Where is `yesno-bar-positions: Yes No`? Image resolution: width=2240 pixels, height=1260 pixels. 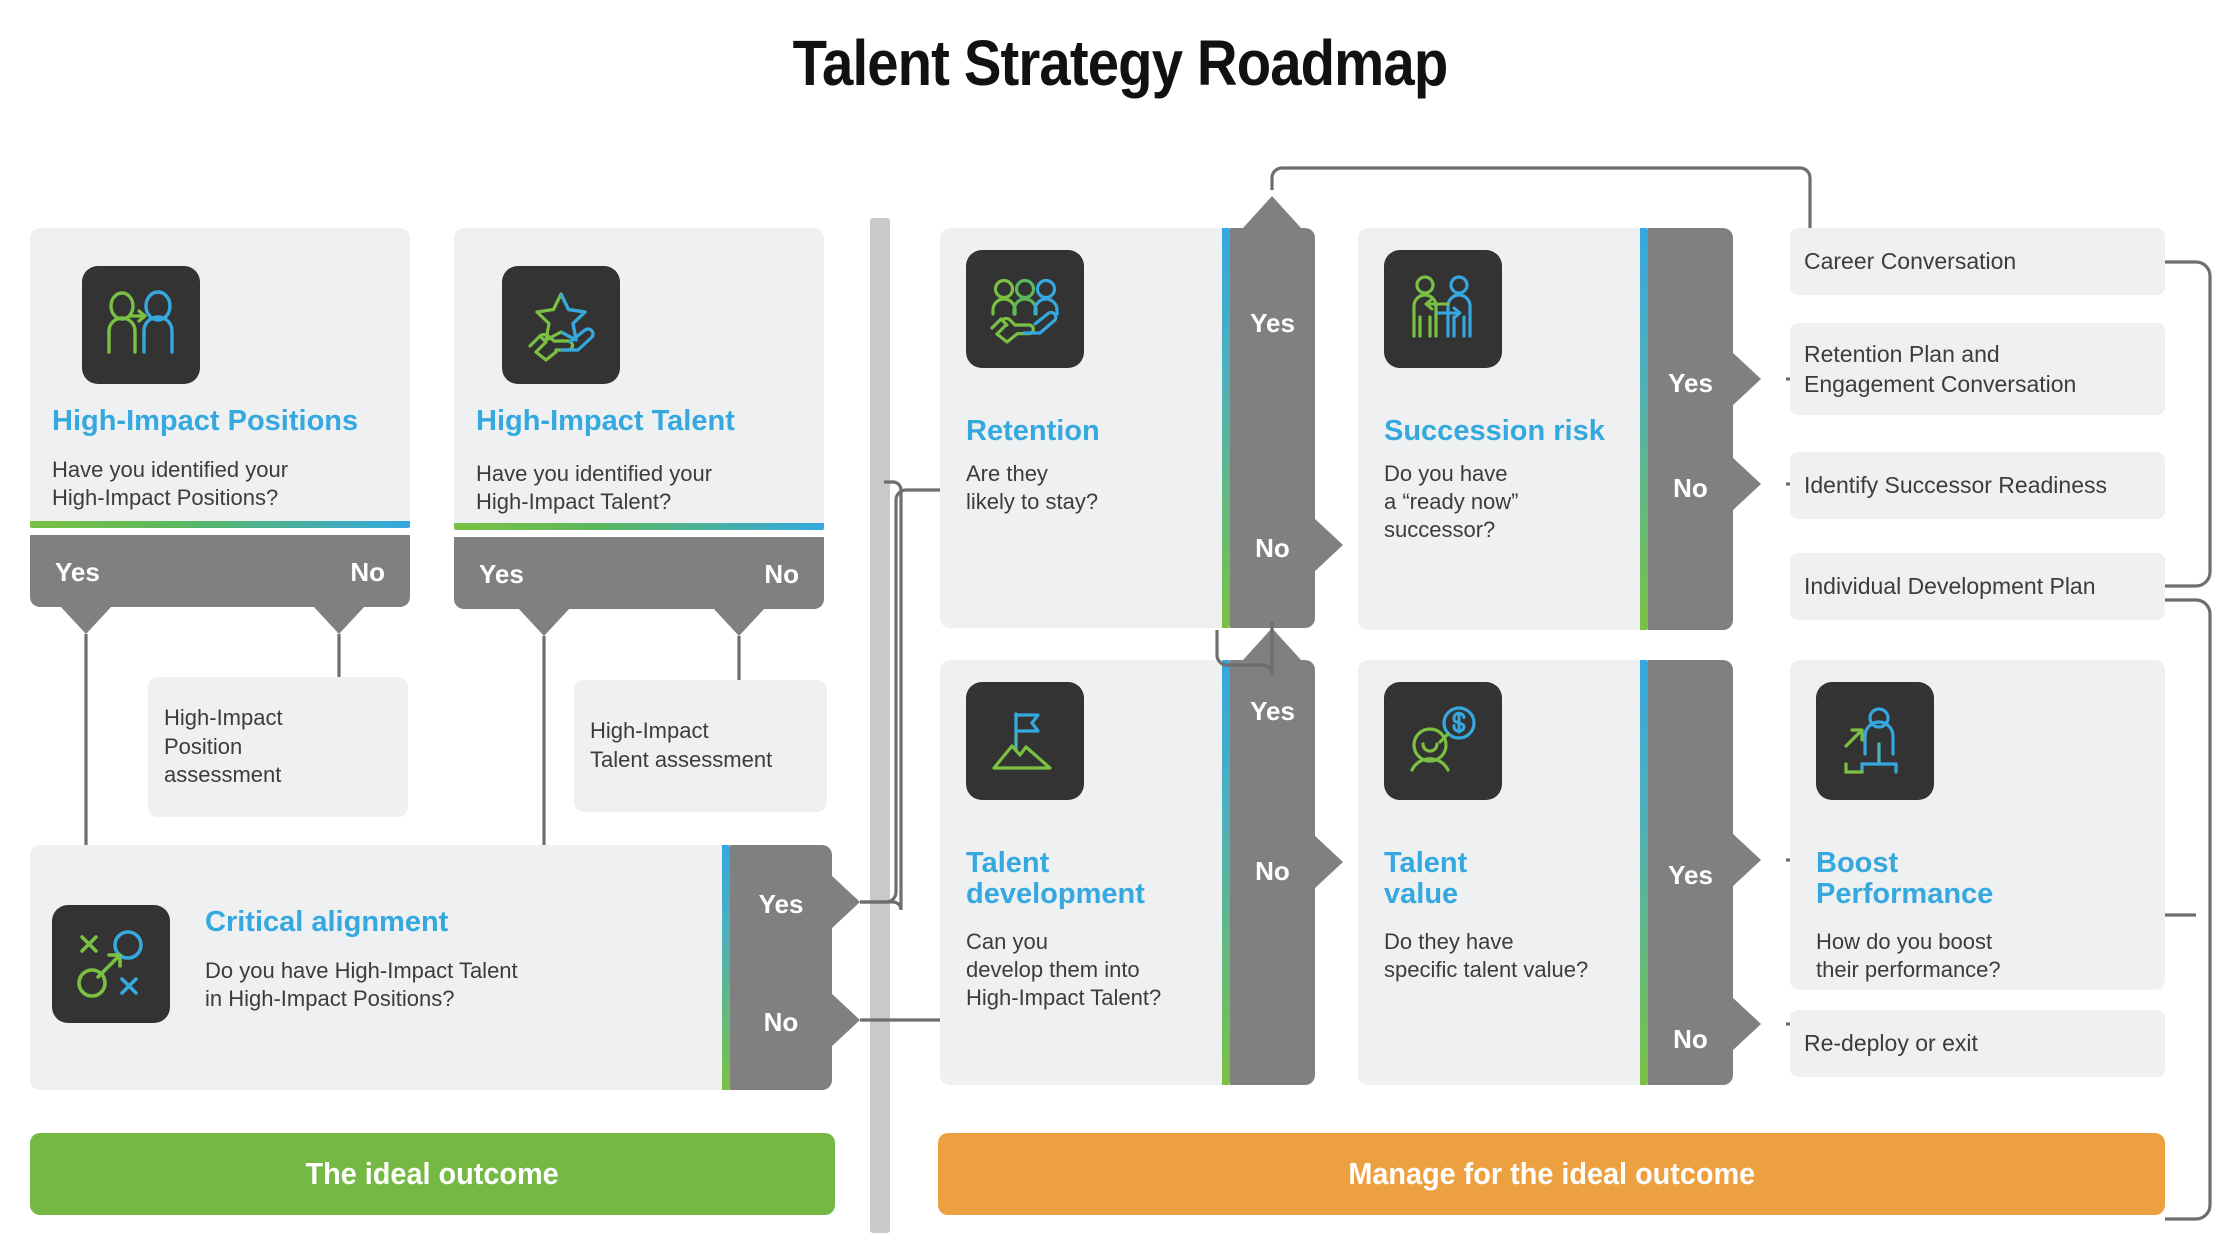
yesno-bar-positions: Yes No is located at coordinates (220, 571).